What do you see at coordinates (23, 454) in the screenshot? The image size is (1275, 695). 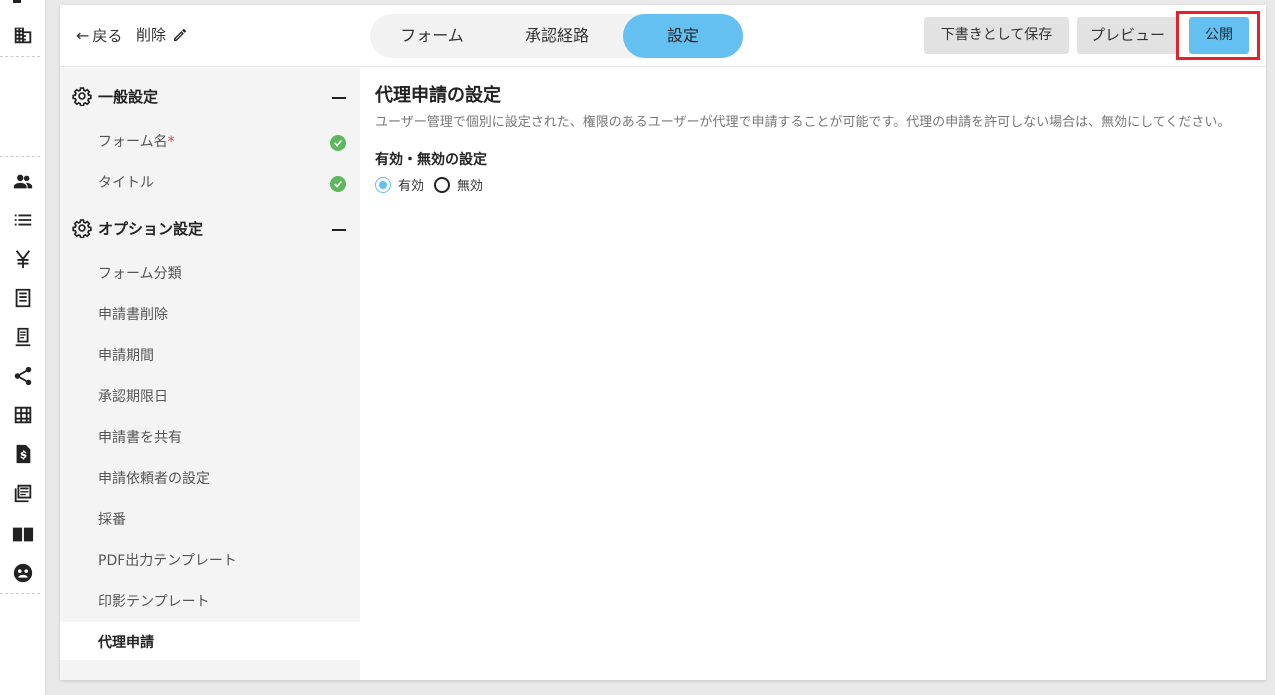 I see `invoice-icon` at bounding box center [23, 454].